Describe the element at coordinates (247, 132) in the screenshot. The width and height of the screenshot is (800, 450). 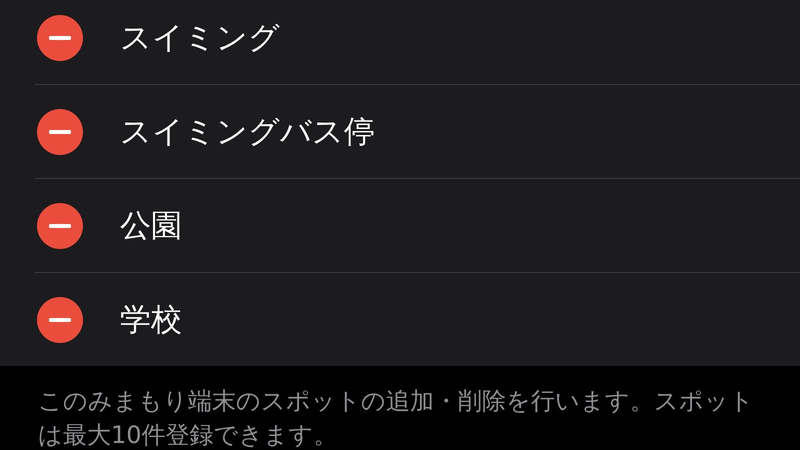
I see `spot-name: スイミングバス停` at that location.